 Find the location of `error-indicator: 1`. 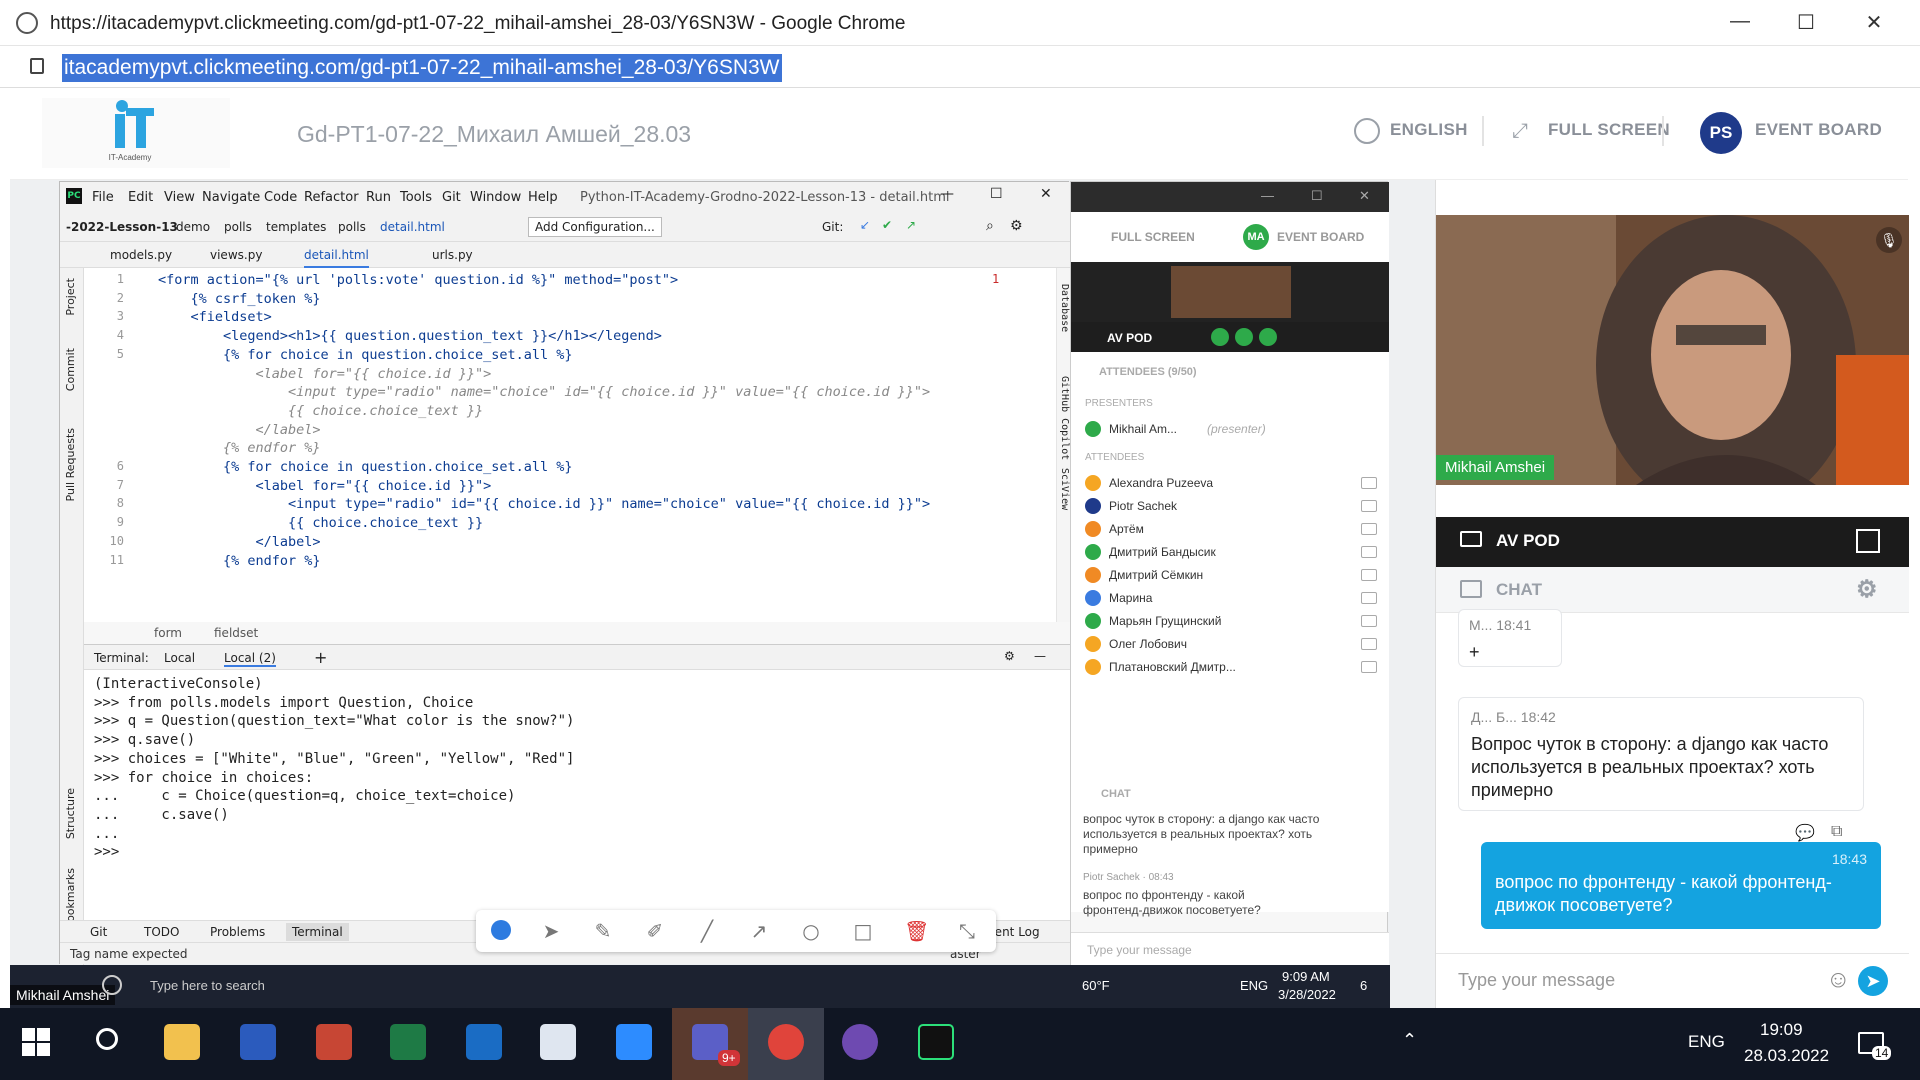

error-indicator: 1 is located at coordinates (995, 279).